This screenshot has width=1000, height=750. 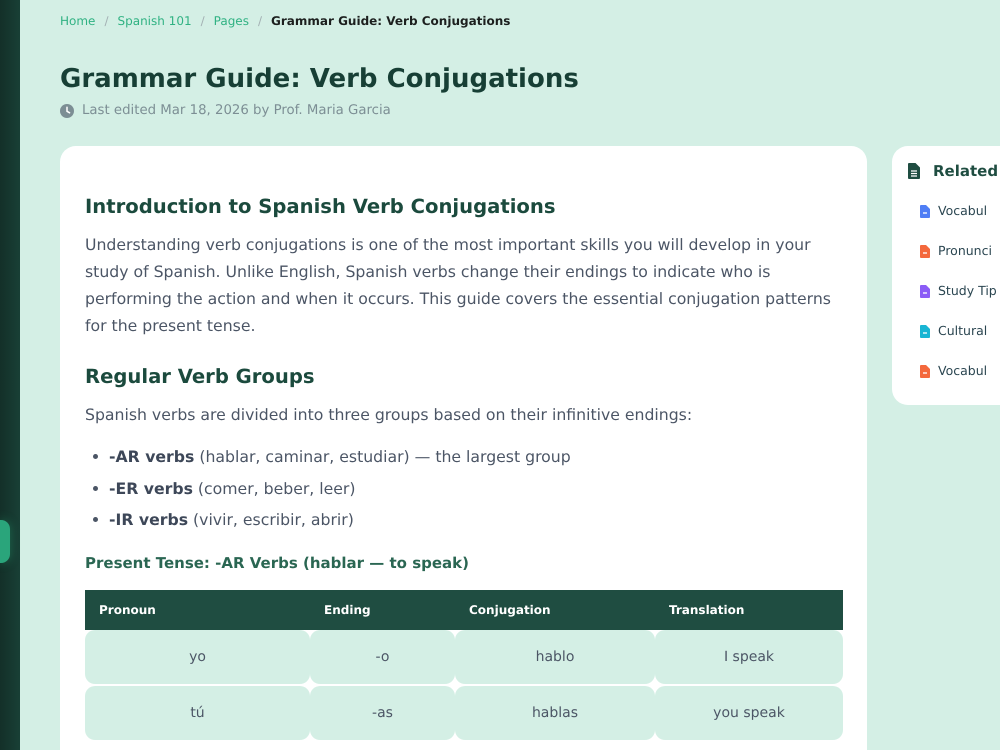 What do you see at coordinates (277, 563) in the screenshot?
I see `section-subheading: Present Tense: -AR Verbs (hablar — to speak)` at bounding box center [277, 563].